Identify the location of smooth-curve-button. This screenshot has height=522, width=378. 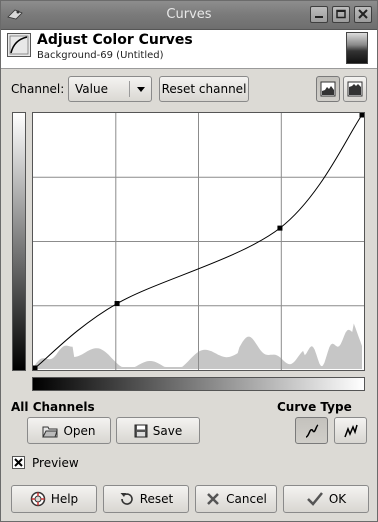
(311, 430).